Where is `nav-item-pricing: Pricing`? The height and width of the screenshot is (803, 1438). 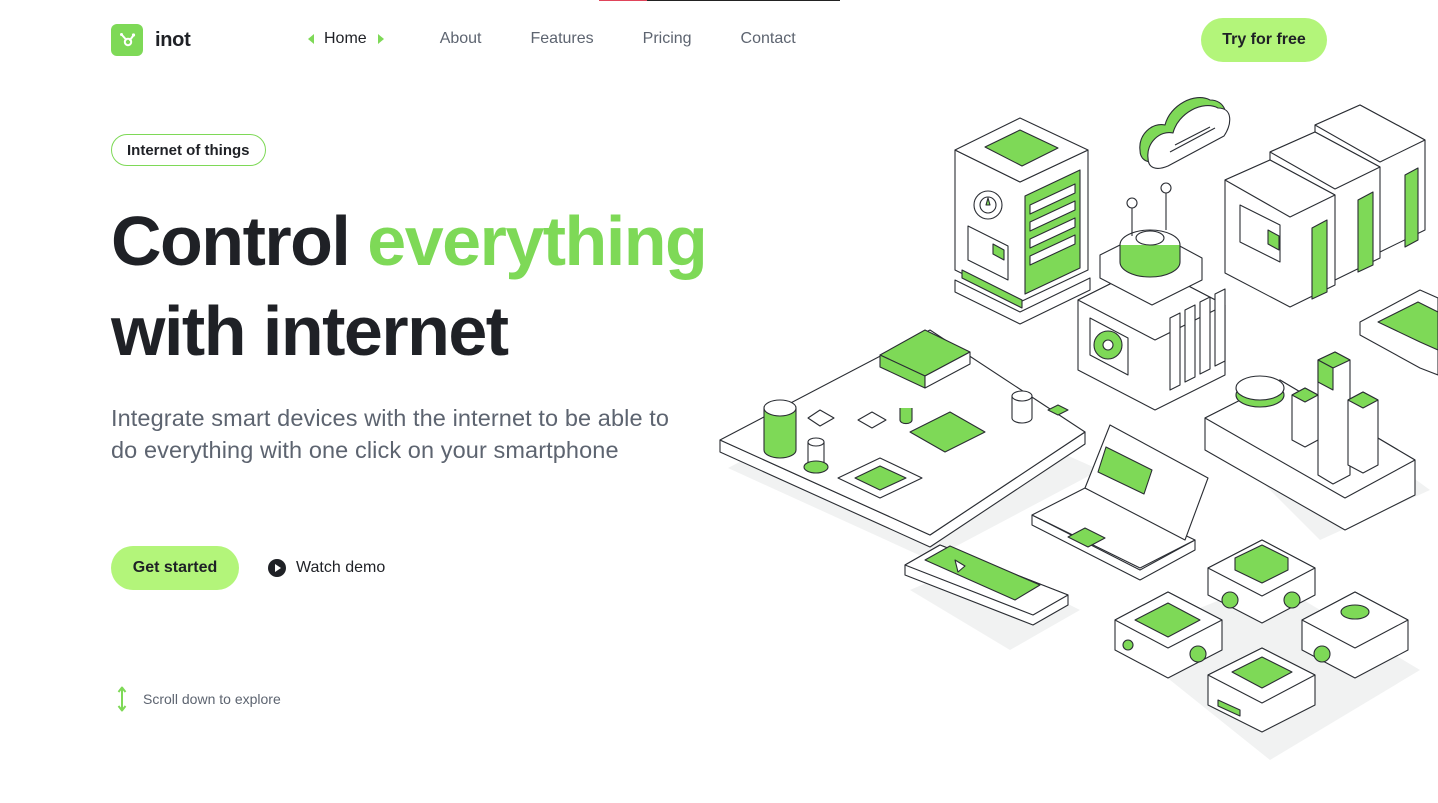
nav-item-pricing: Pricing is located at coordinates (667, 39).